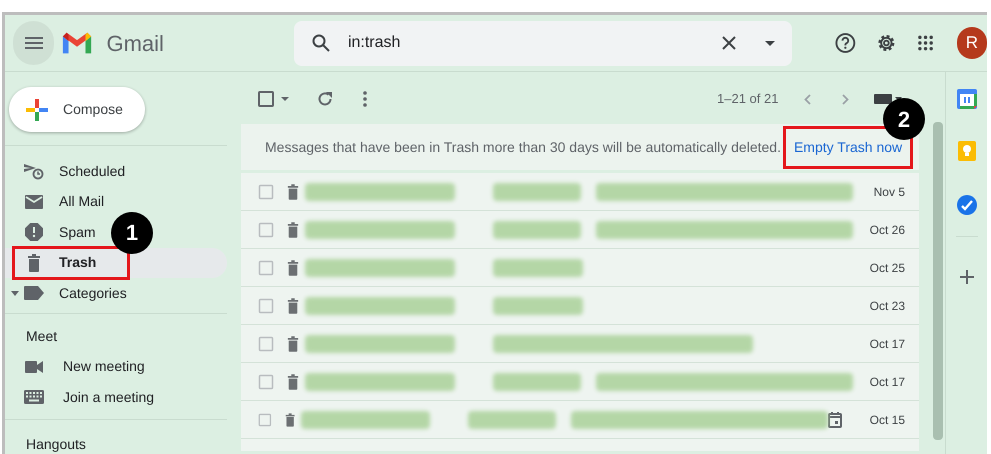  I want to click on label-icon, so click(34, 293).